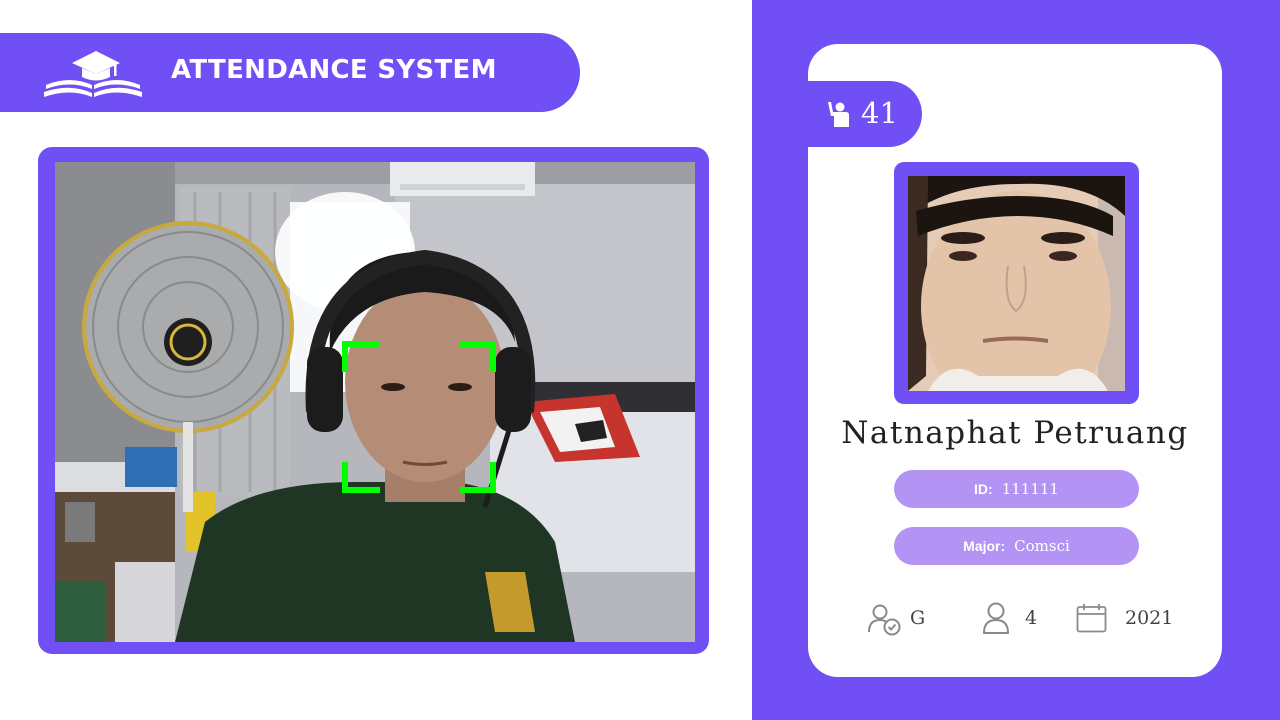 The image size is (1280, 720). What do you see at coordinates (838, 114) in the screenshot?
I see `student-raise-hand-icon` at bounding box center [838, 114].